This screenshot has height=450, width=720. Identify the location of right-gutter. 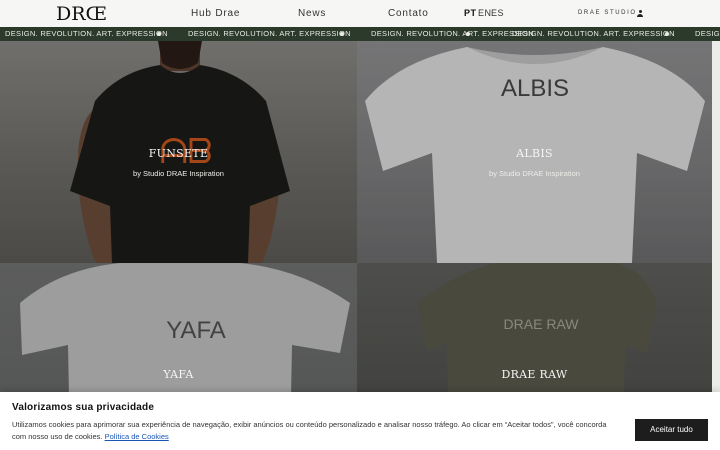
(716, 245).